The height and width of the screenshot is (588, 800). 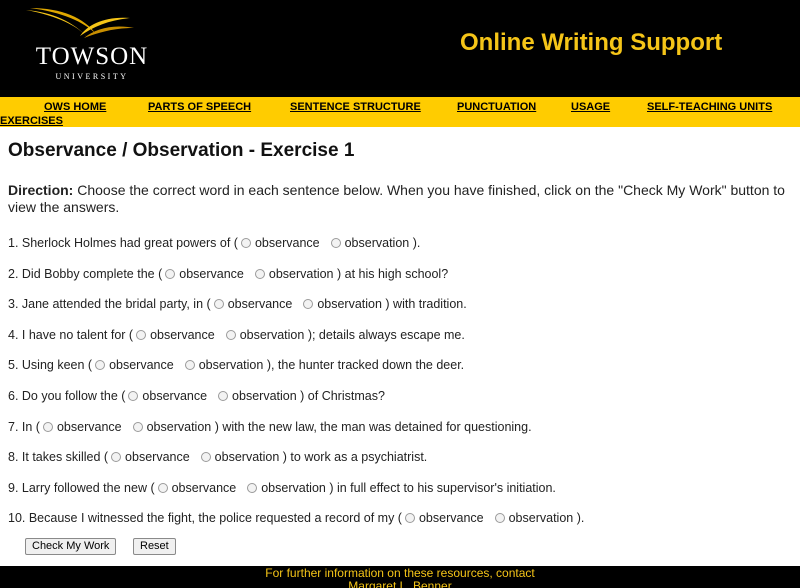 I want to click on question-text-before: 7. In (, so click(x=24, y=426).